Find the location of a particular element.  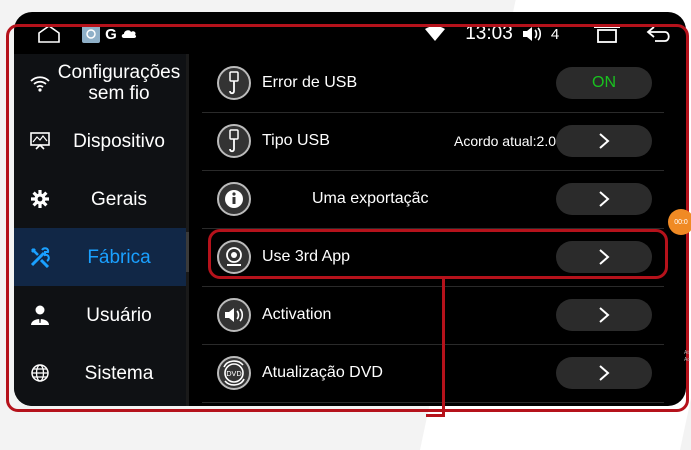

watermark-line: Ac is located at coordinates (687, 360).